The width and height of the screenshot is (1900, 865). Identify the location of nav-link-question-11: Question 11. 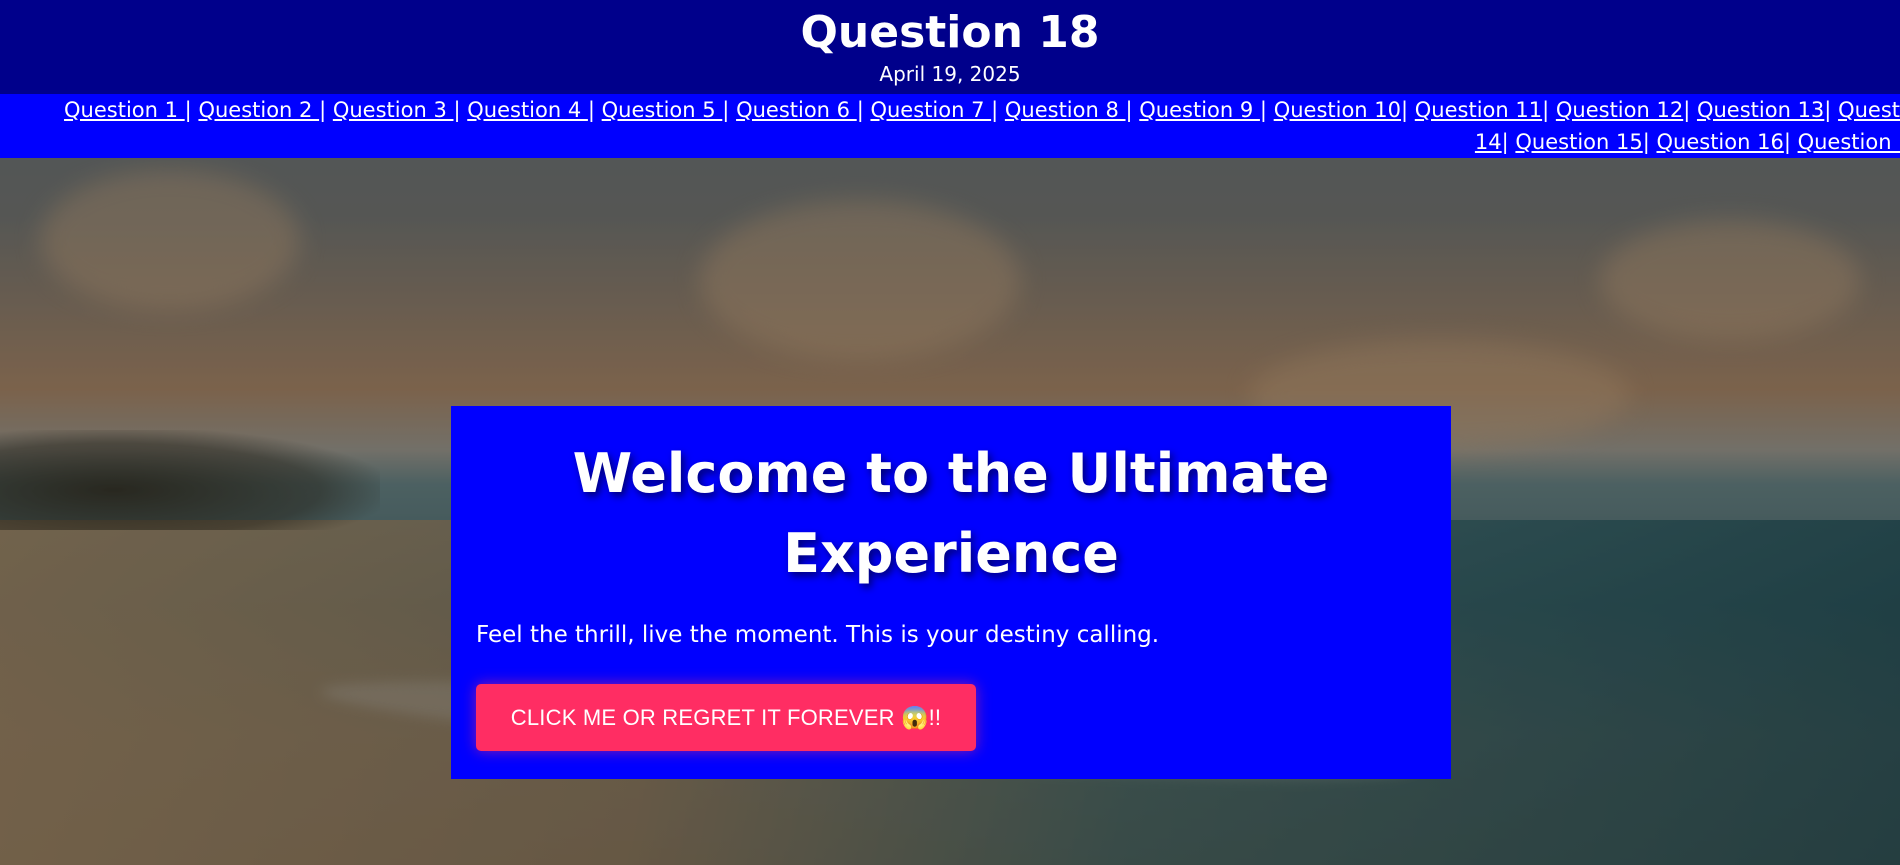
(1478, 110).